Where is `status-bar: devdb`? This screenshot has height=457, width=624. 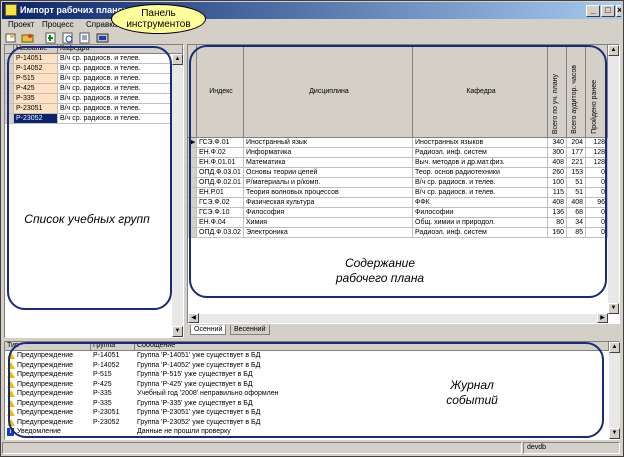
status-bar: devdb is located at coordinates (311, 448).